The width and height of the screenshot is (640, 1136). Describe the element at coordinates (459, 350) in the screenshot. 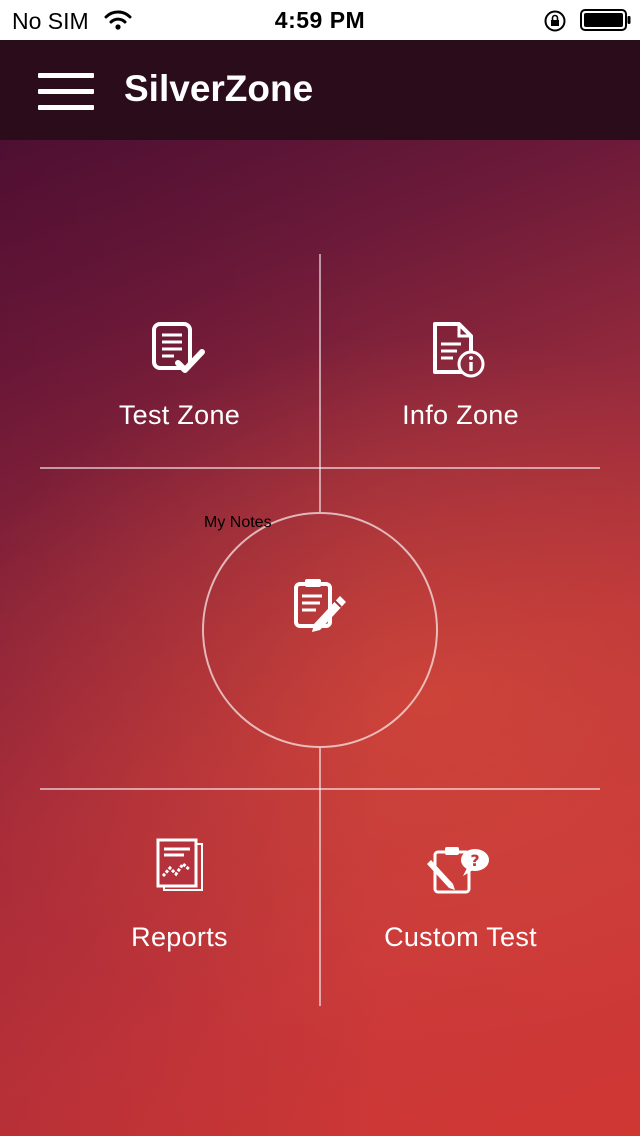

I see `document-info-icon` at that location.